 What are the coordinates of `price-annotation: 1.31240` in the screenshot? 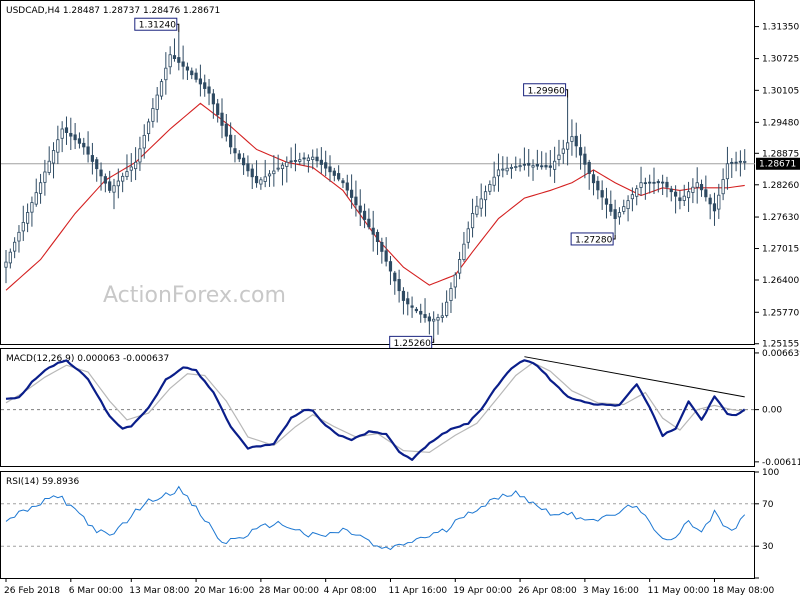 It's located at (157, 25).